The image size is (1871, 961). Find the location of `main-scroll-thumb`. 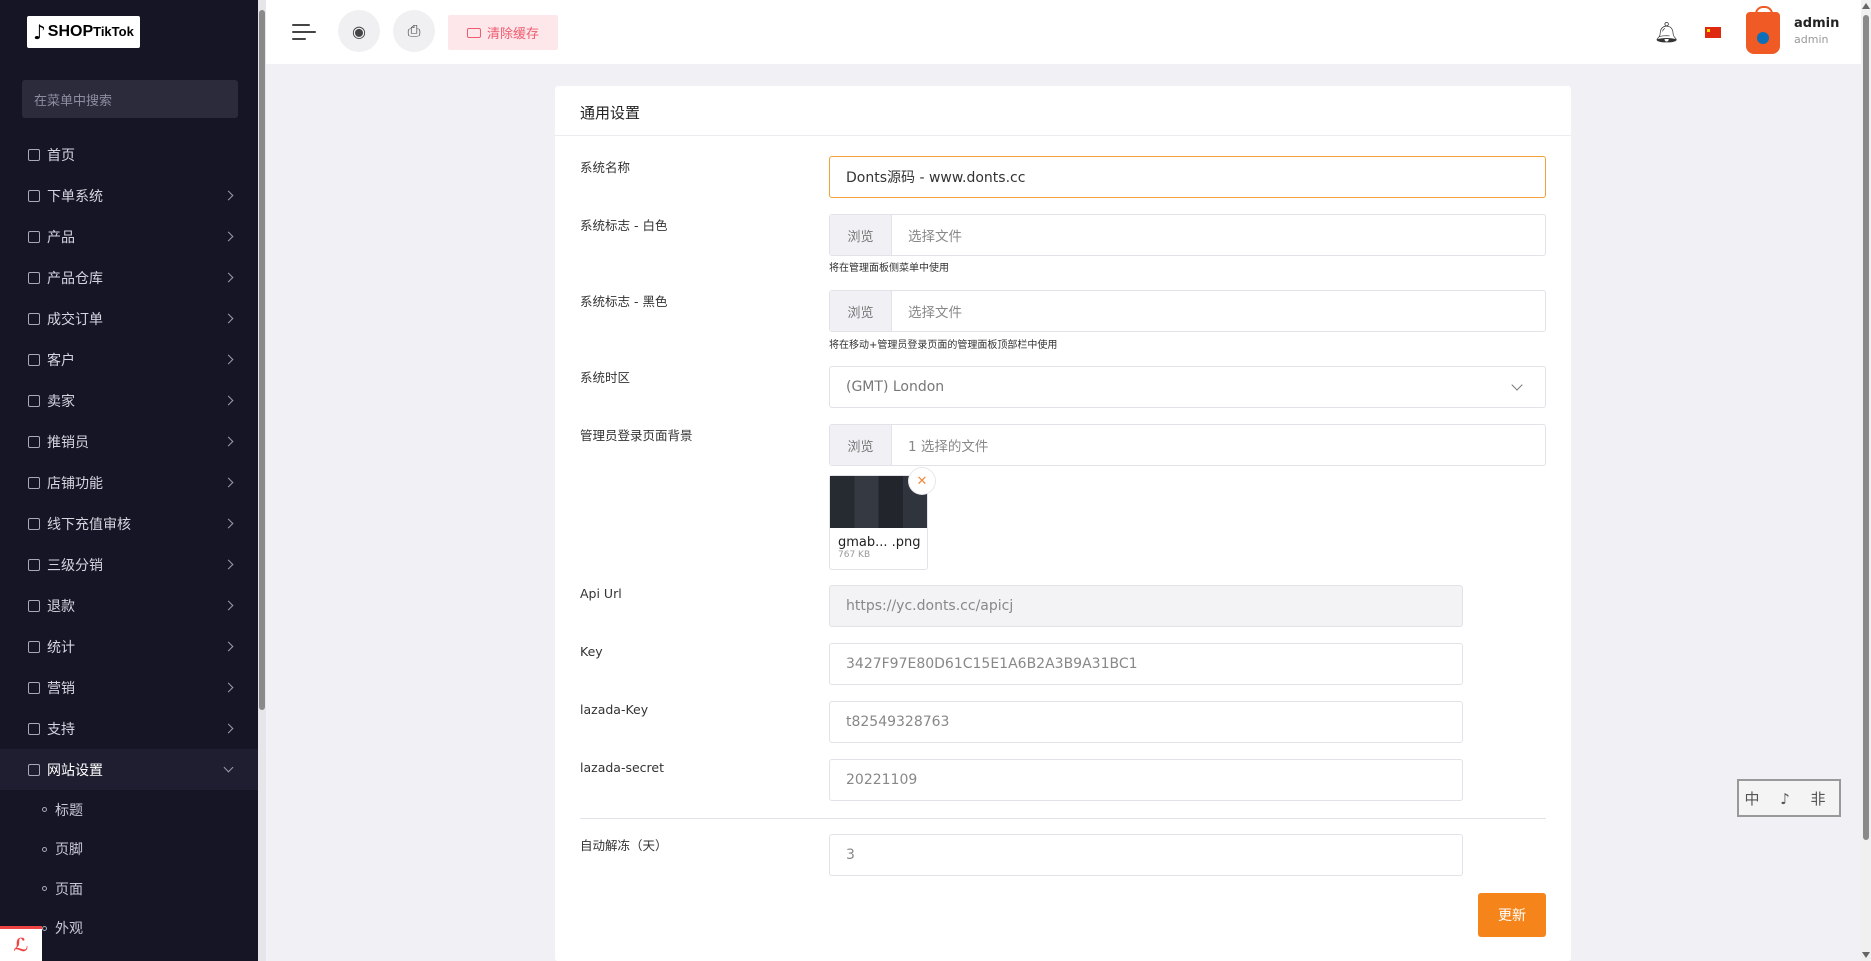

main-scroll-thumb is located at coordinates (1866, 427).